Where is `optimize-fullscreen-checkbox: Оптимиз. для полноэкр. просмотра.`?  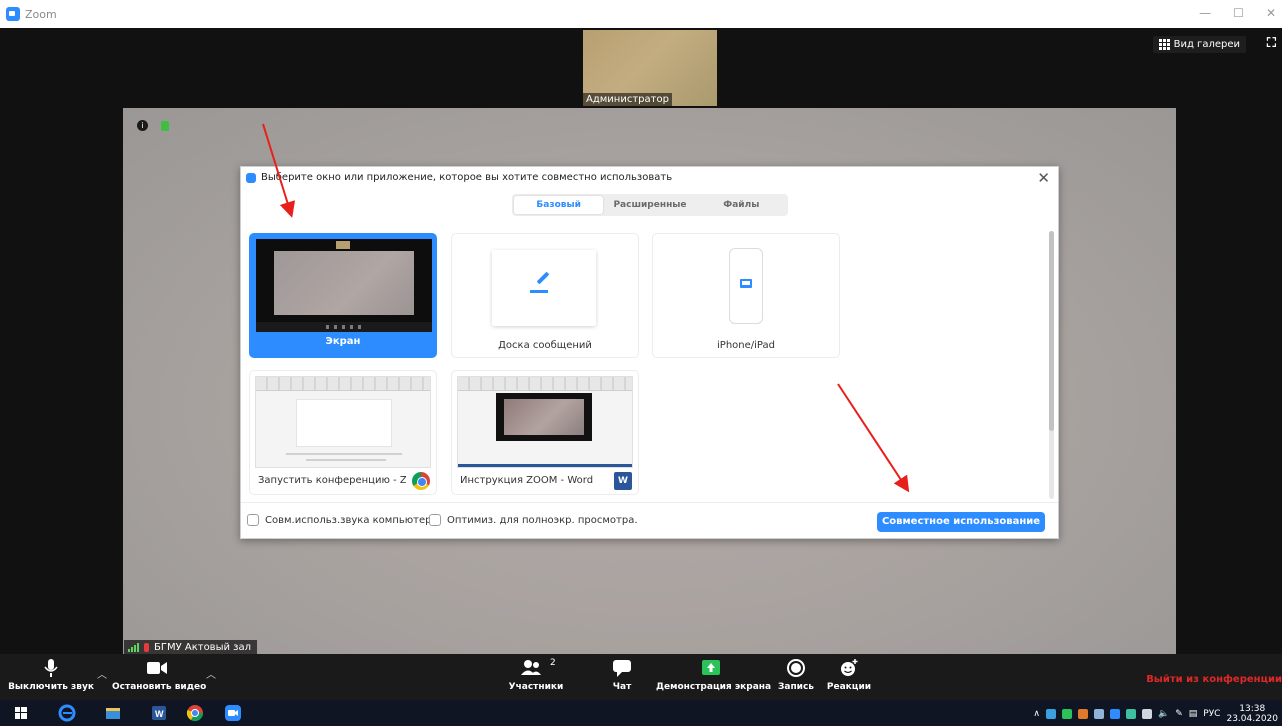 optimize-fullscreen-checkbox: Оптимиз. для полноэкр. просмотра. is located at coordinates (533, 520).